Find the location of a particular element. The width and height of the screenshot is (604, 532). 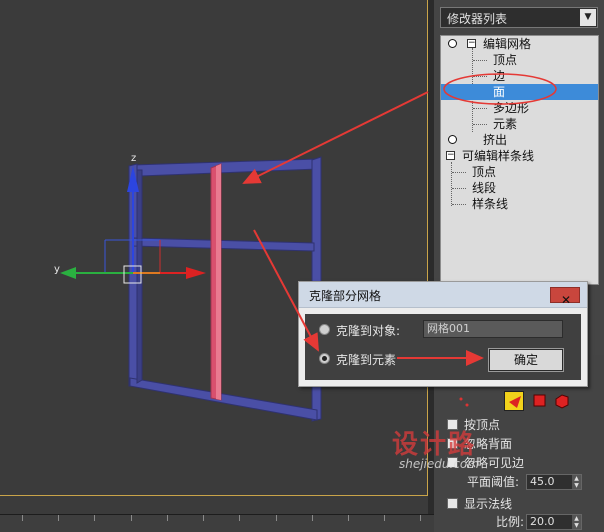

clone-to-element-radio is located at coordinates (324, 358).